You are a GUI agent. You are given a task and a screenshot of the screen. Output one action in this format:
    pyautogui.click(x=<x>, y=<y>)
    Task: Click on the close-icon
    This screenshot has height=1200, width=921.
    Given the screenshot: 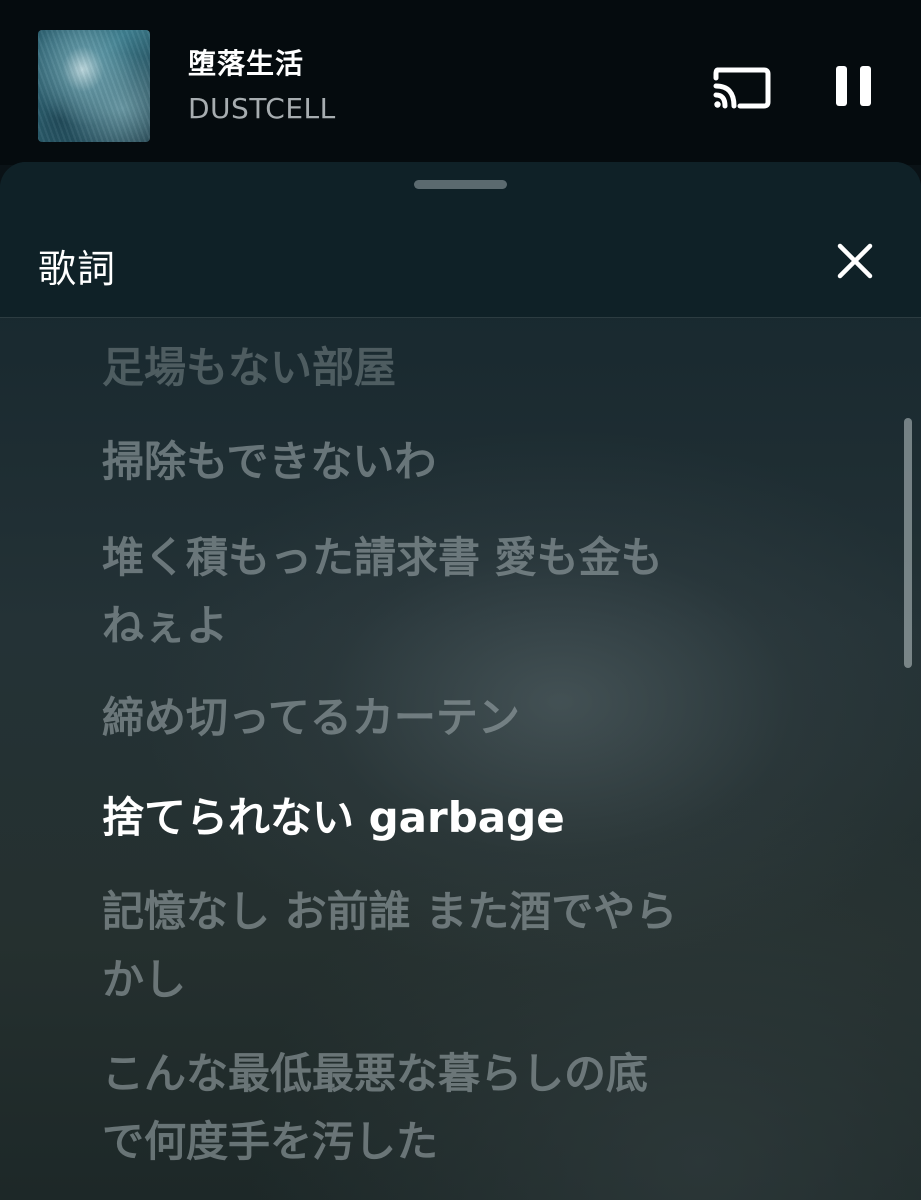 What is the action you would take?
    pyautogui.click(x=855, y=261)
    